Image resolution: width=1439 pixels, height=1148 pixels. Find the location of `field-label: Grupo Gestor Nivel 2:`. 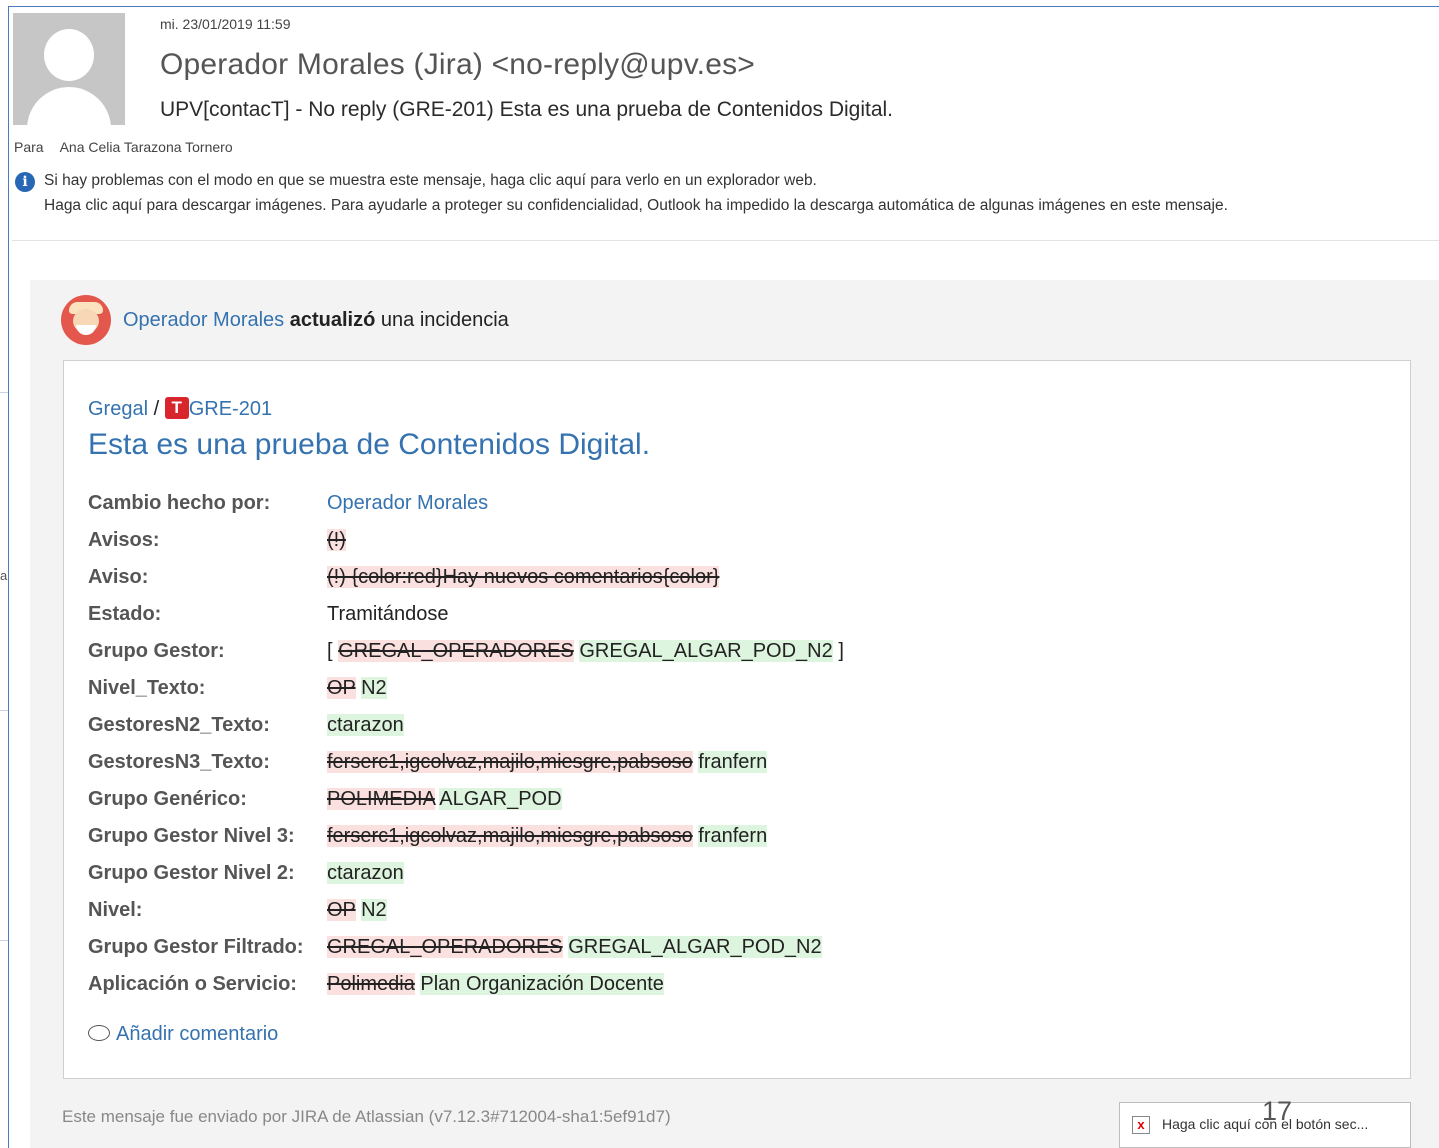

field-label: Grupo Gestor Nivel 2: is located at coordinates (191, 873).